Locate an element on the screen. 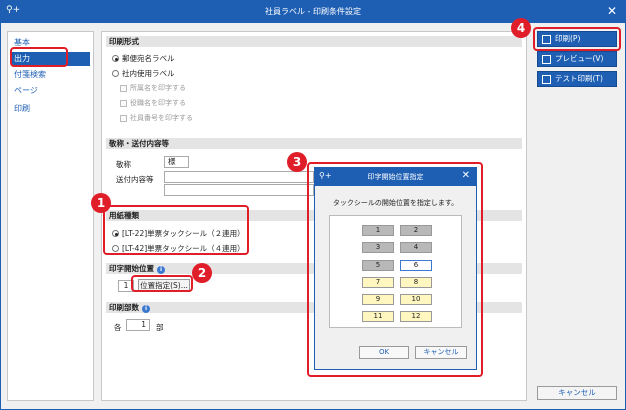 The width and height of the screenshot is (626, 410). copies-prefix: 各 is located at coordinates (118, 327).